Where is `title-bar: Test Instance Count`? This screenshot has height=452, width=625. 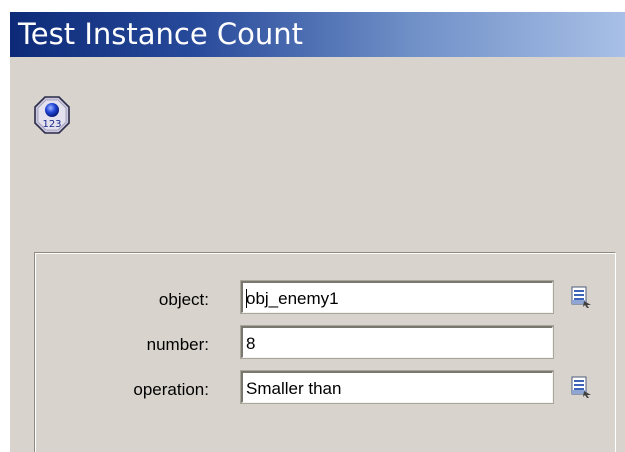 title-bar: Test Instance Count is located at coordinates (317, 34).